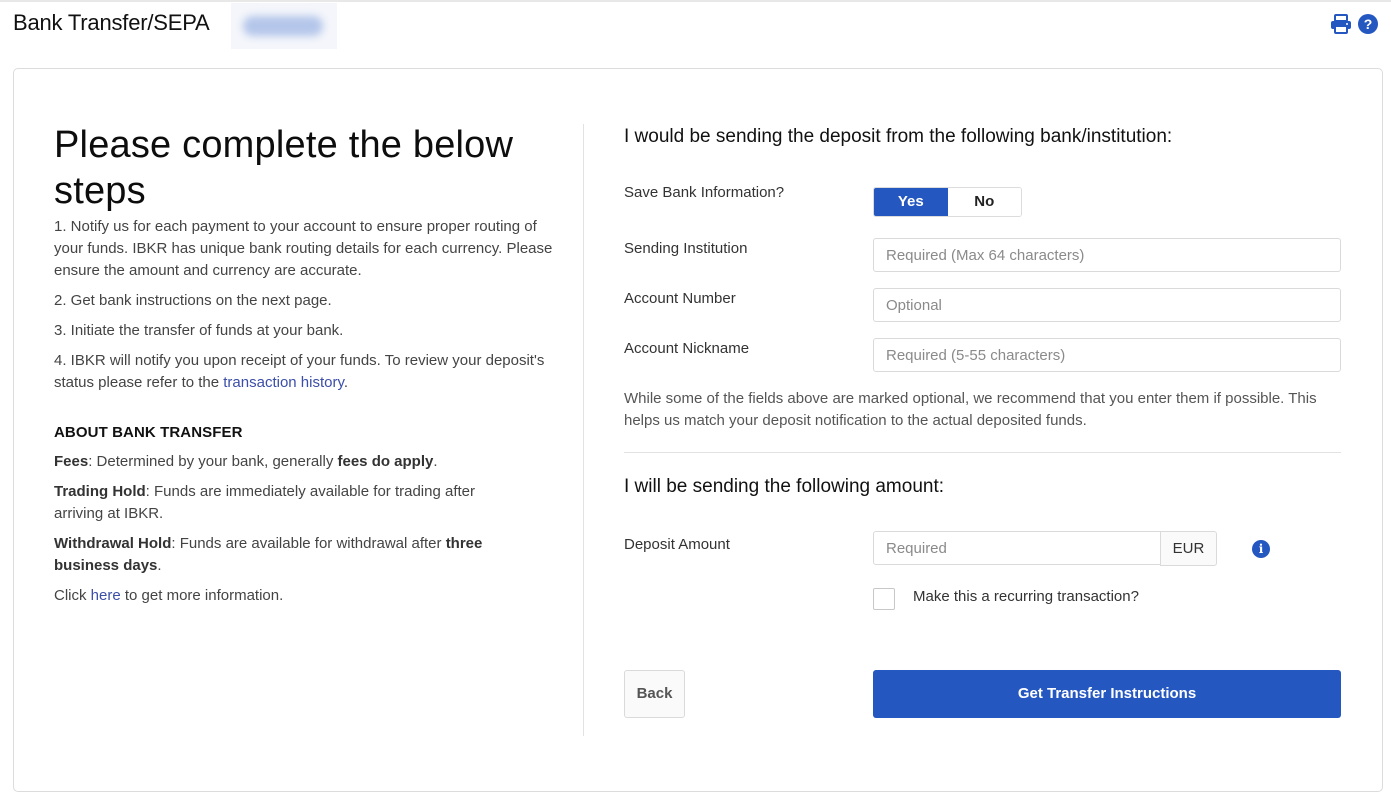 The height and width of the screenshot is (794, 1391). I want to click on page-header: Bank Transfer/SEPA ?, so click(695, 26).